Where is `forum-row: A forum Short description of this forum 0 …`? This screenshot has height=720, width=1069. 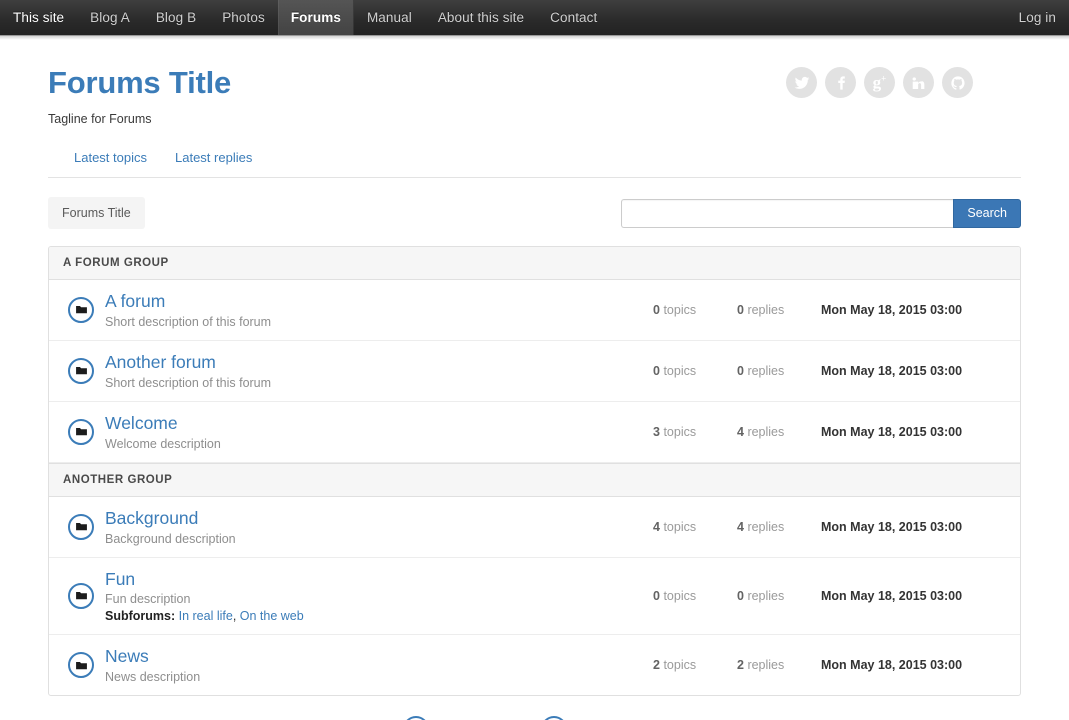
forum-row: A forum Short description of this forum 0 … is located at coordinates (534, 310).